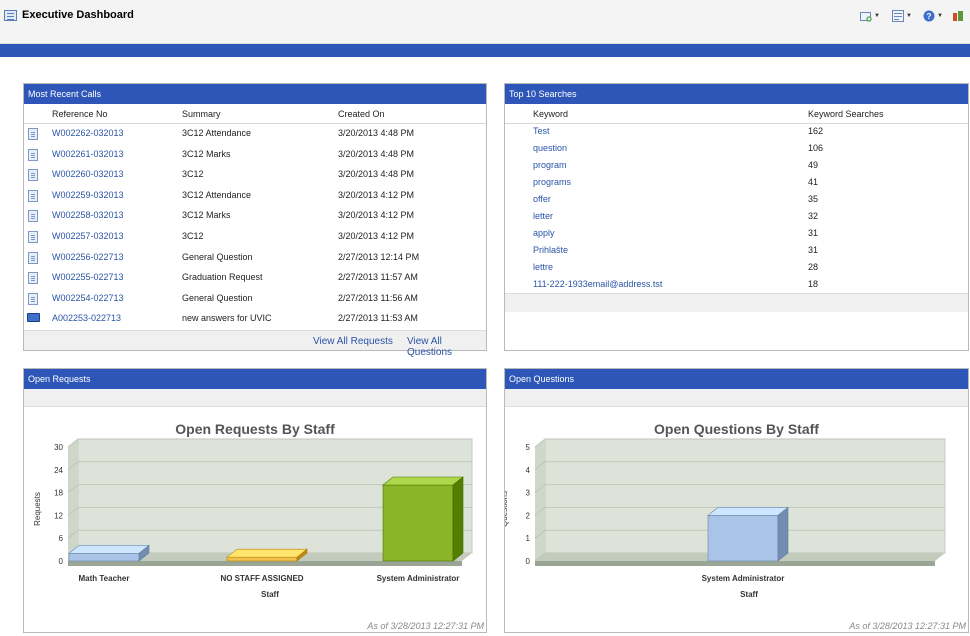 This screenshot has height=636, width=970. I want to click on chevron-down-icon: ▼, so click(940, 16).